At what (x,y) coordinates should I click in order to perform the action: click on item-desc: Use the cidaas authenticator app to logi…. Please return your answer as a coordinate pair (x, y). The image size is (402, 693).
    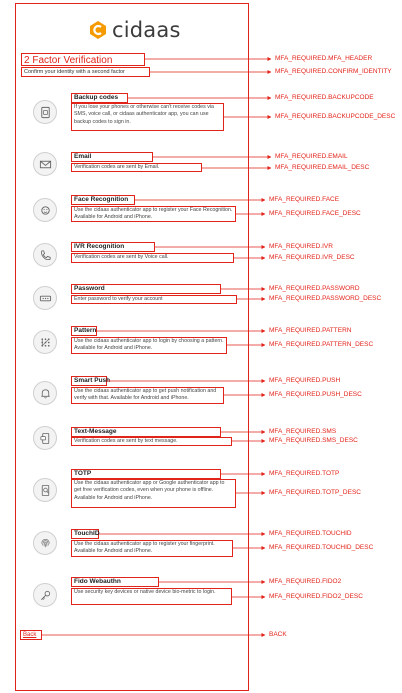
    Looking at the image, I should click on (149, 345).